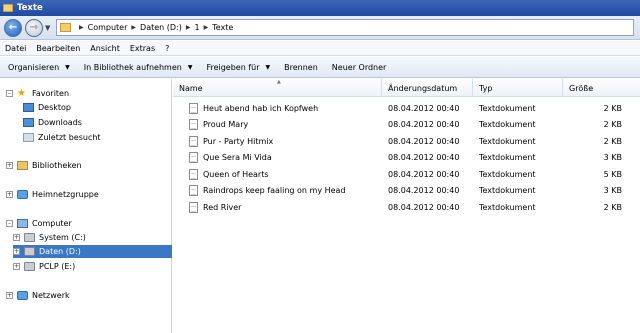  I want to click on tree-libraries: + Bibliotheken, so click(44, 165).